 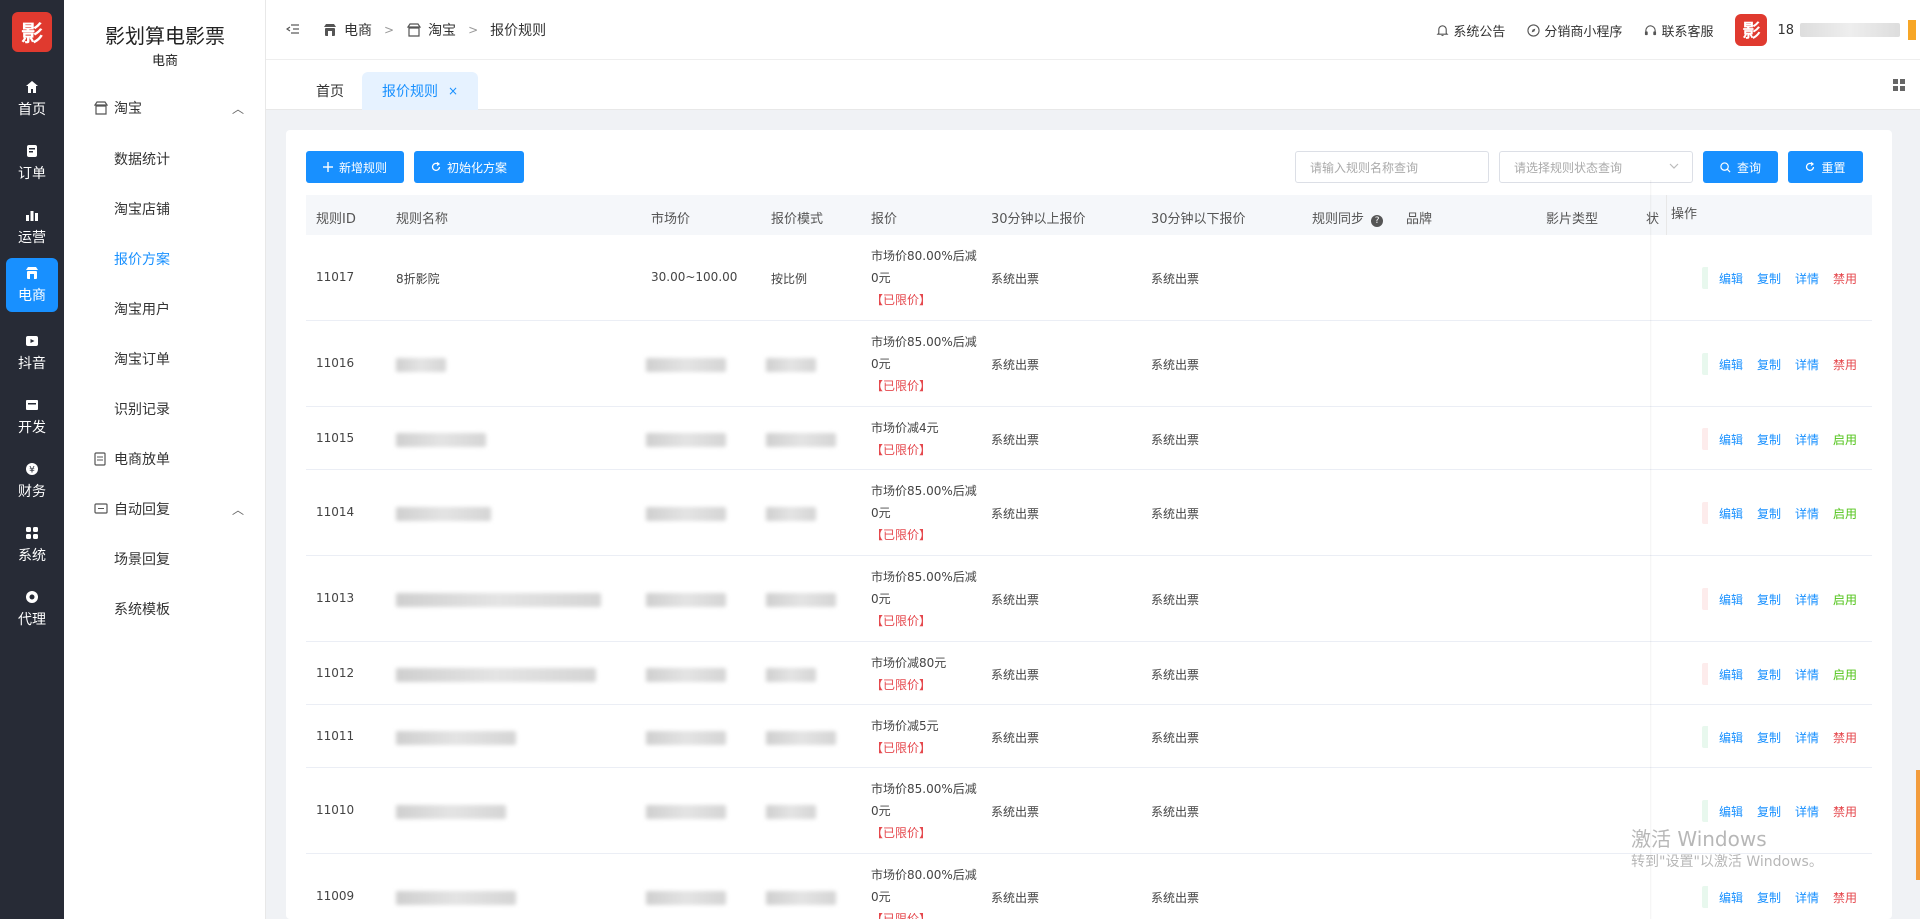 What do you see at coordinates (1568, 167) in the screenshot?
I see `select-placeholder: 请选择规则状态查询` at bounding box center [1568, 167].